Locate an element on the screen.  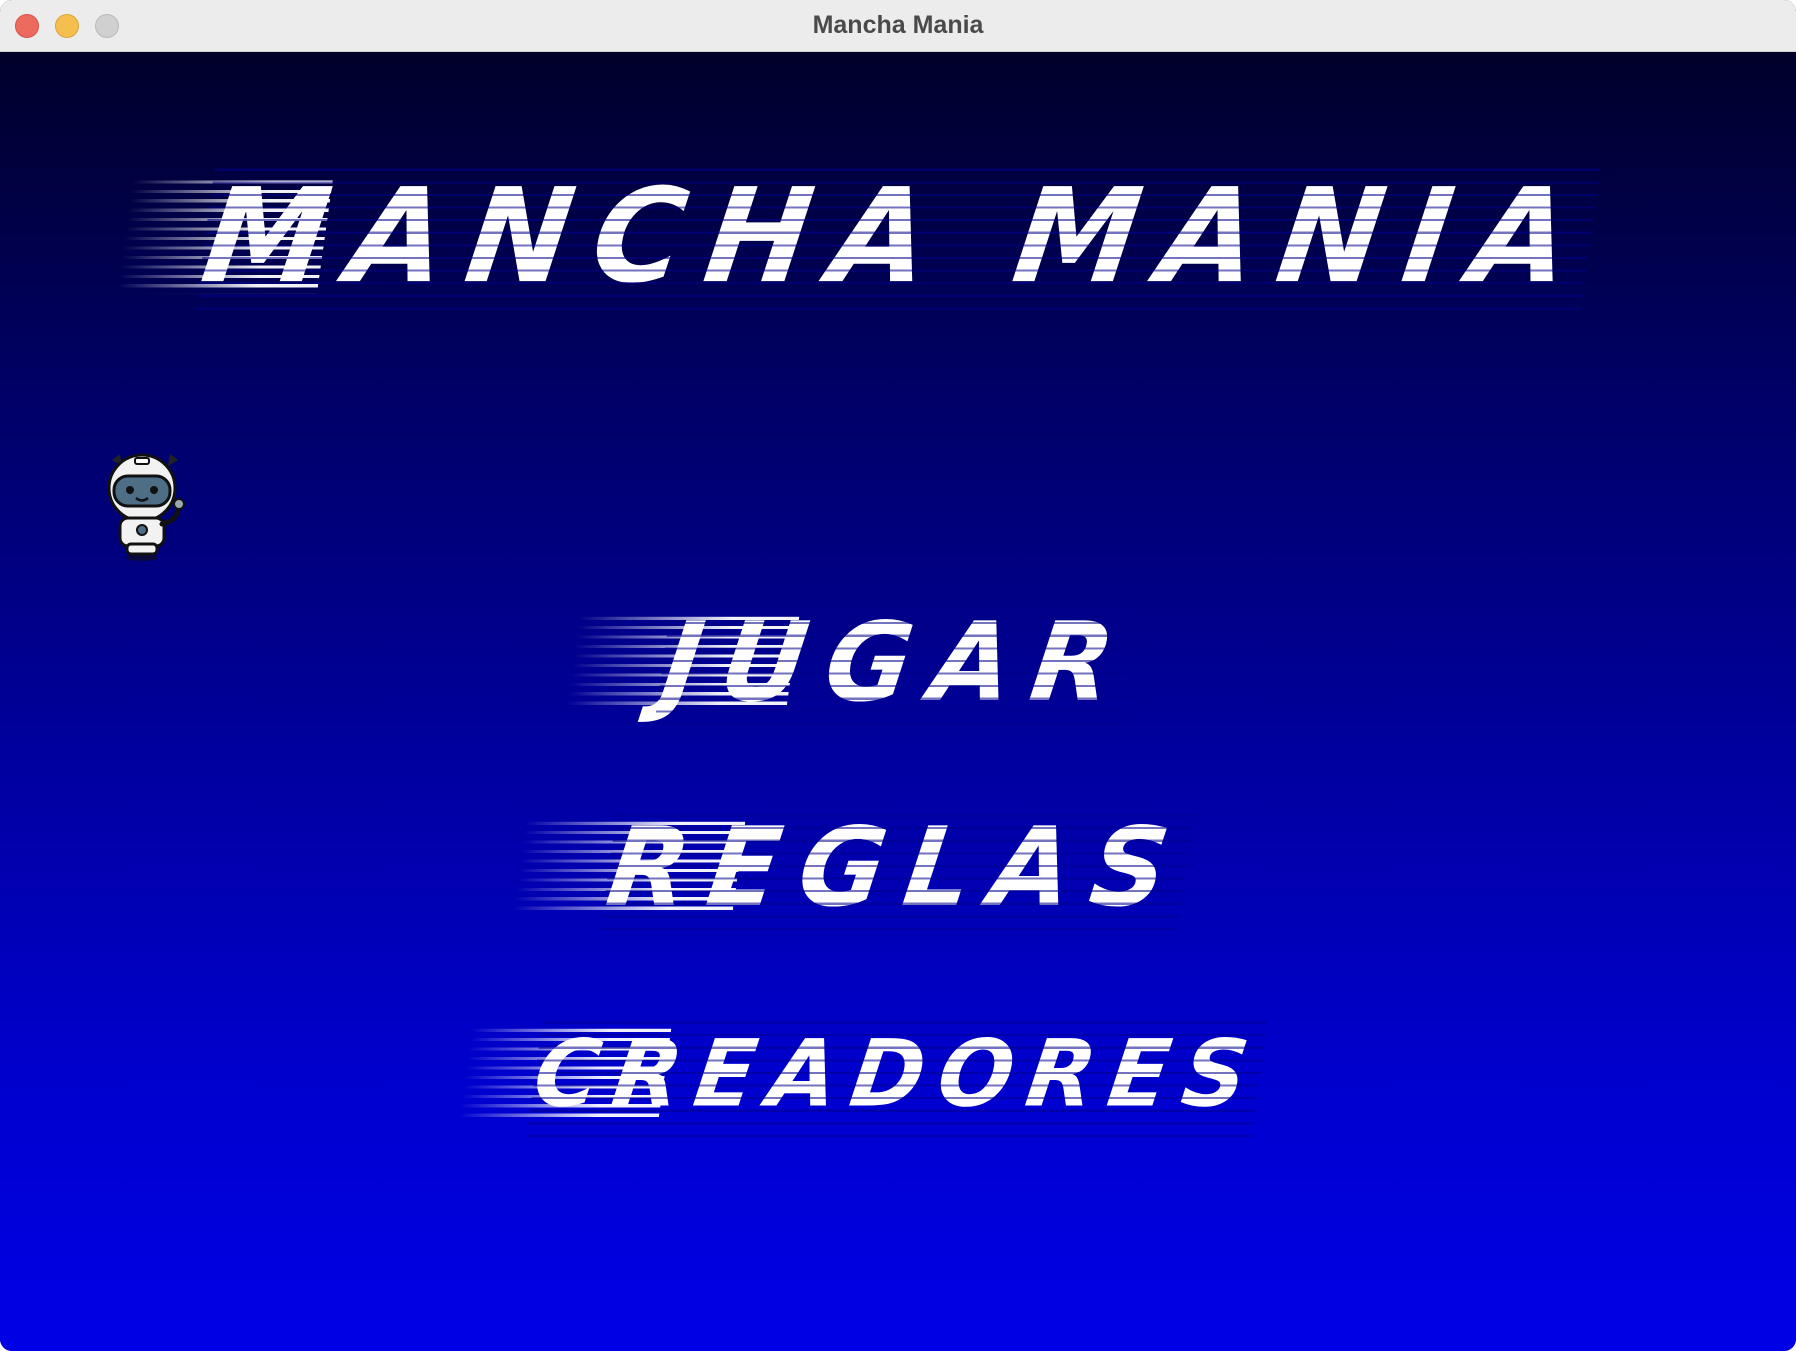
menu-item-reglas: Reglas is located at coordinates (898, 867).